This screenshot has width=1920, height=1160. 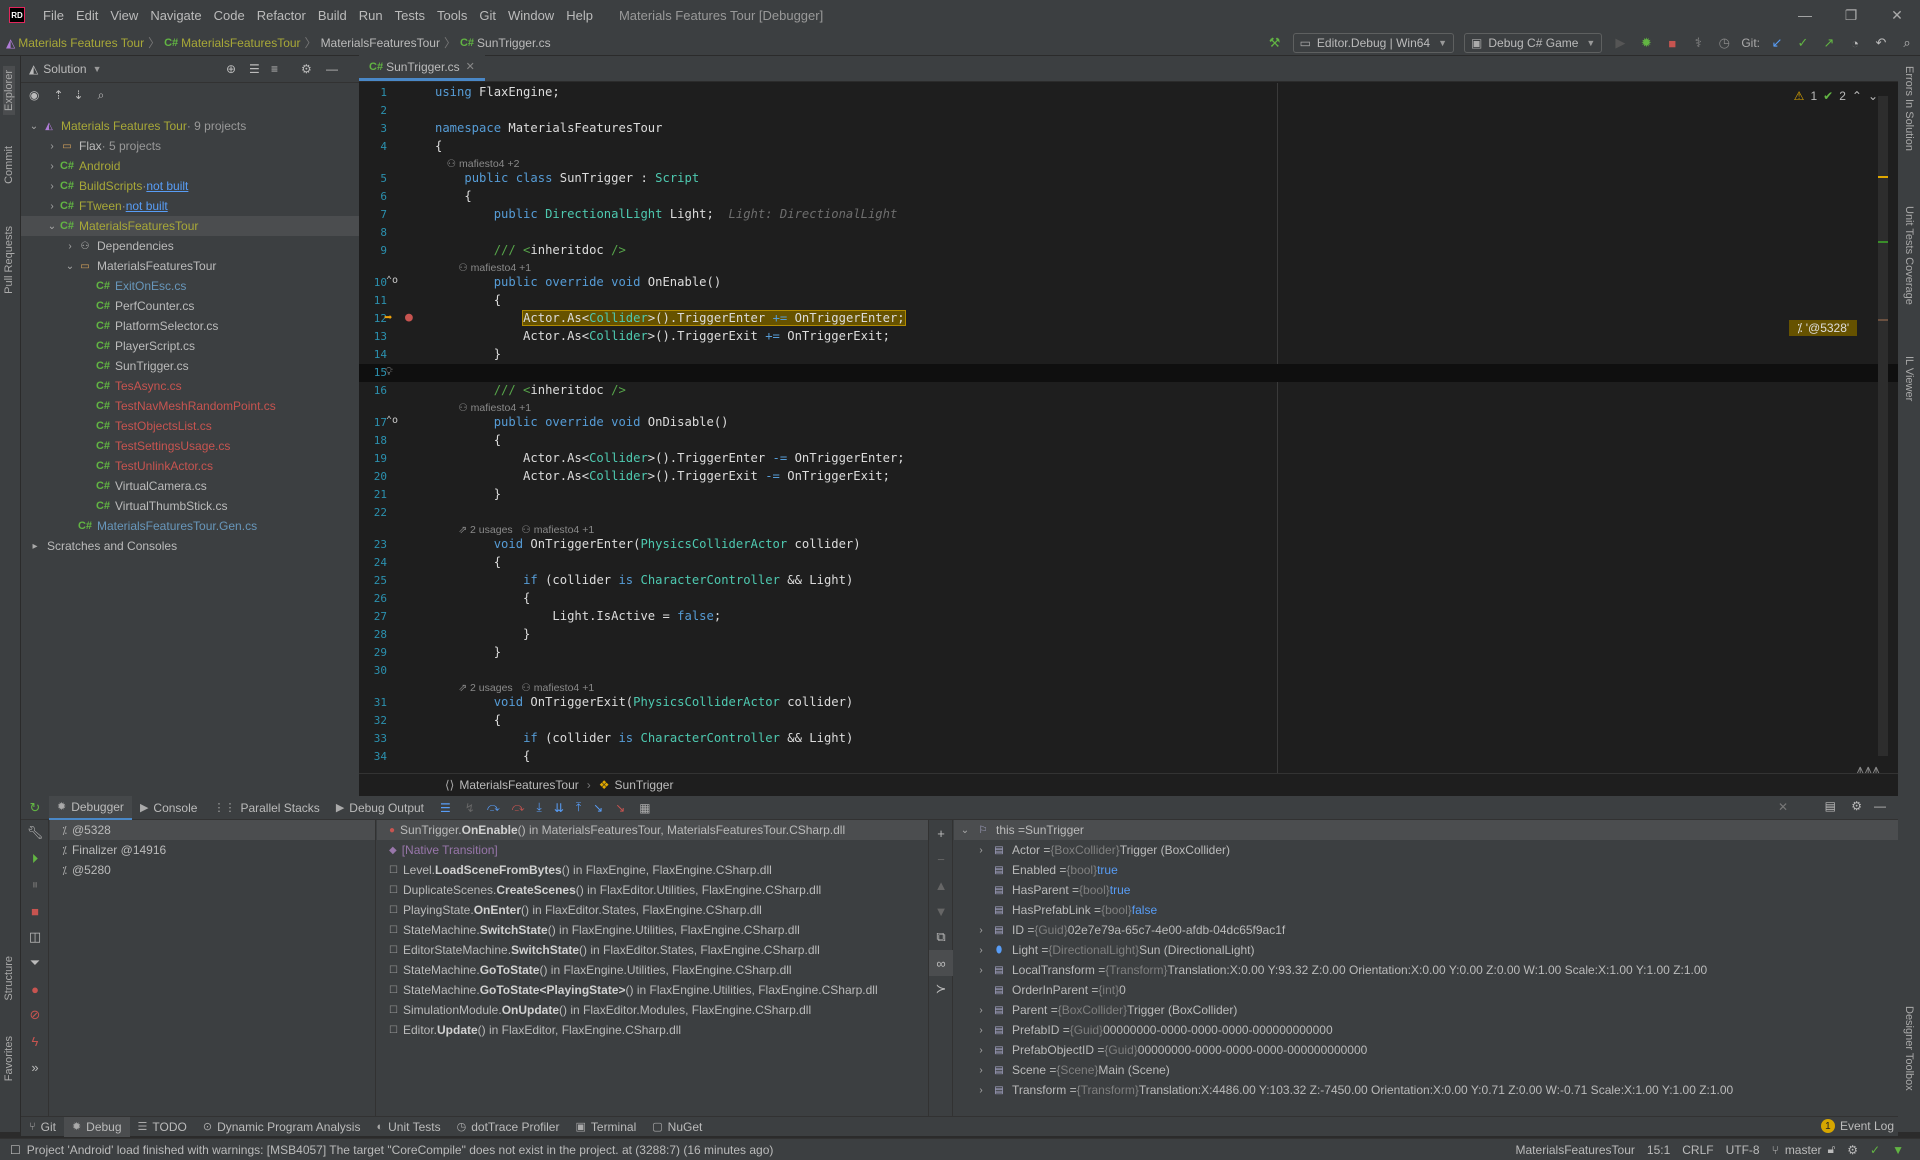 I want to click on variable-row: ▤ Enabled = {bool} true, so click(x=1426, y=870).